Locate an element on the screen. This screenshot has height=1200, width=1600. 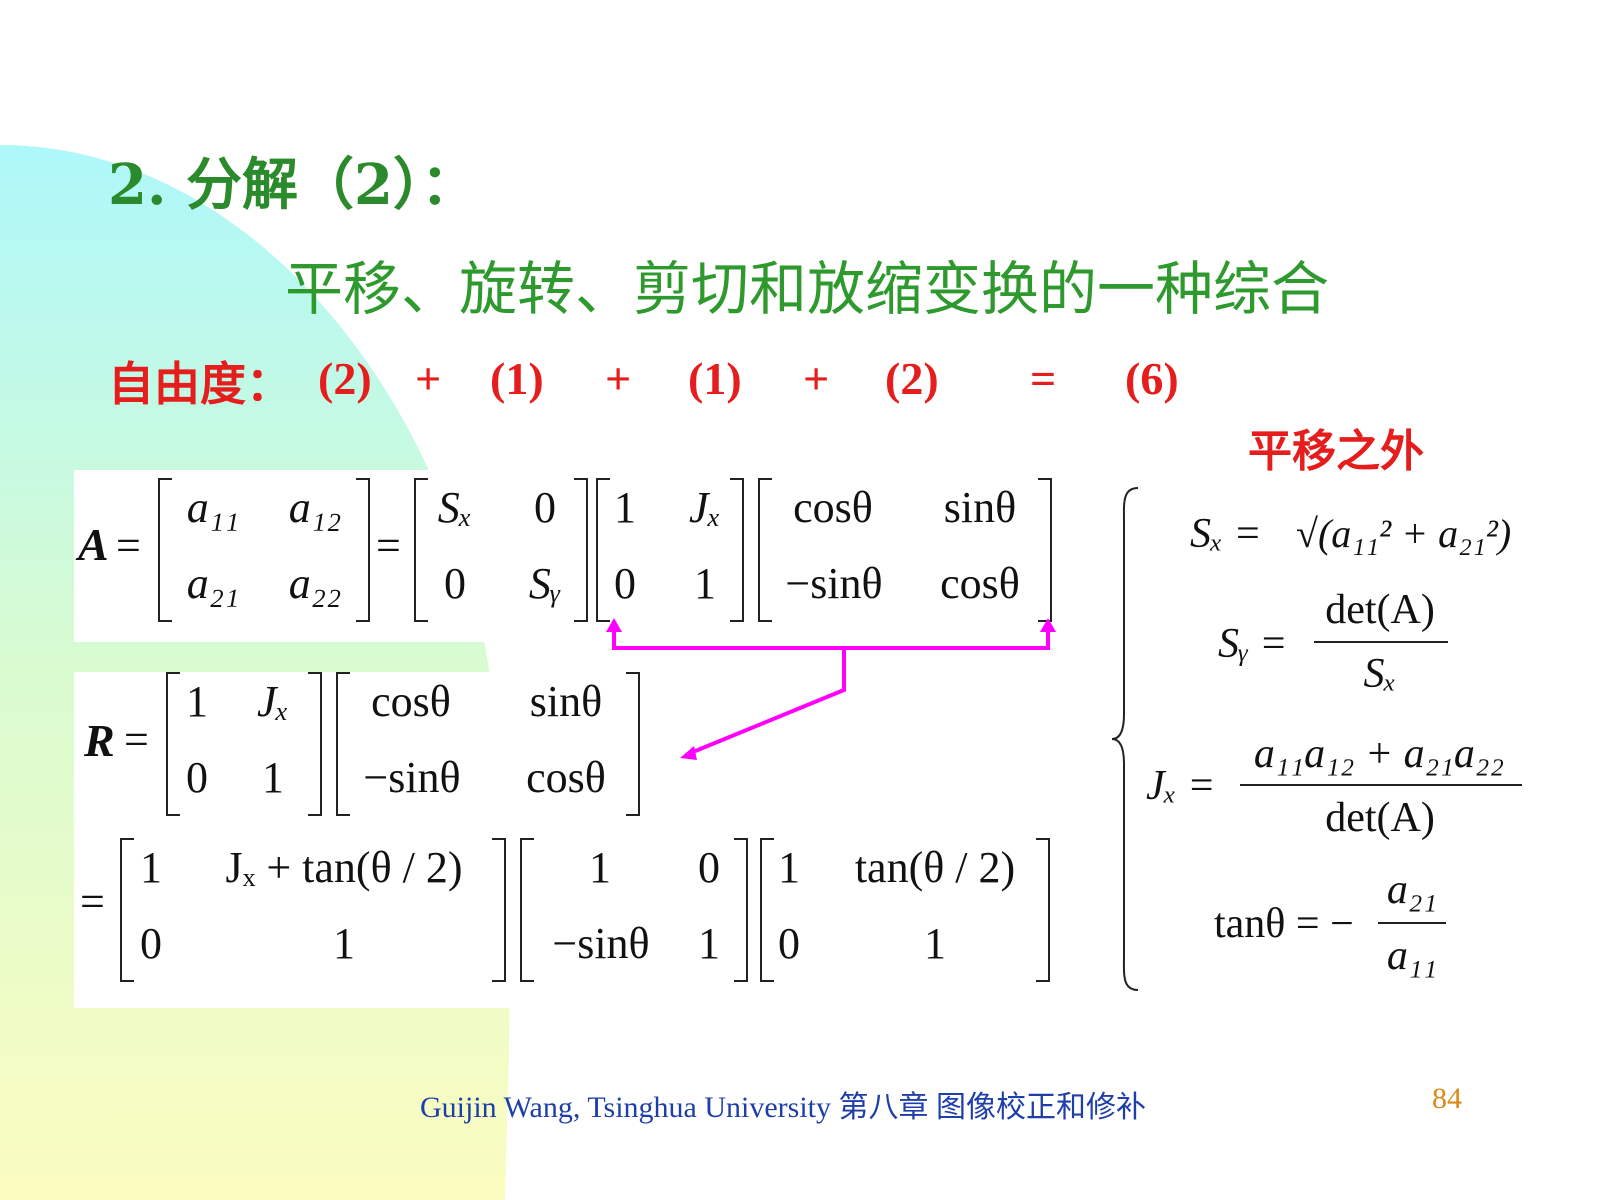
sx-formula-rhs: √(a₁₁² + a₂₁²) is located at coordinates (1404, 533).